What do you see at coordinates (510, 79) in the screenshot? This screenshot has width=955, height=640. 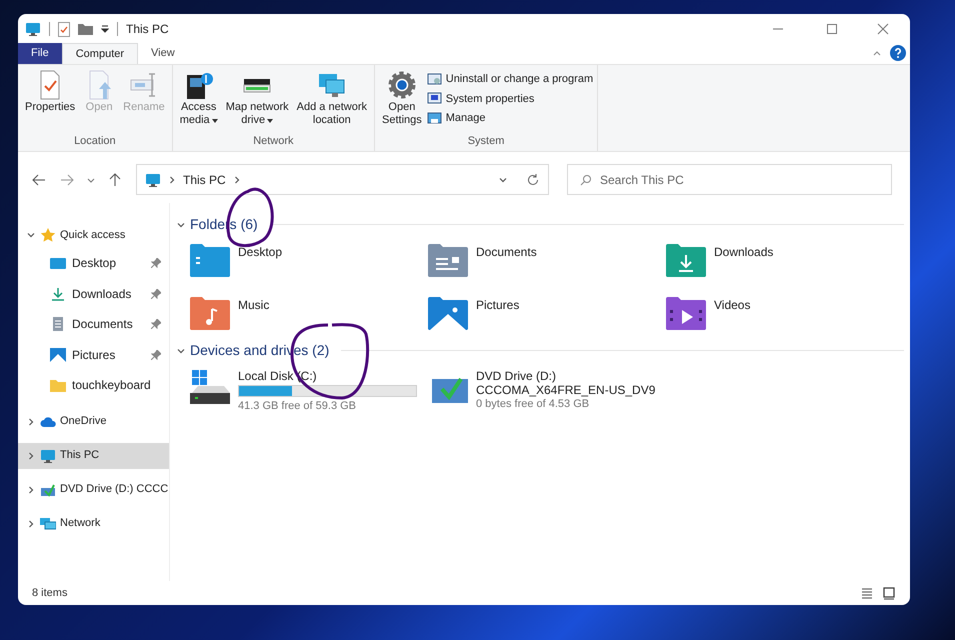 I see `ribbon-small-button: Uninstall or change a program` at bounding box center [510, 79].